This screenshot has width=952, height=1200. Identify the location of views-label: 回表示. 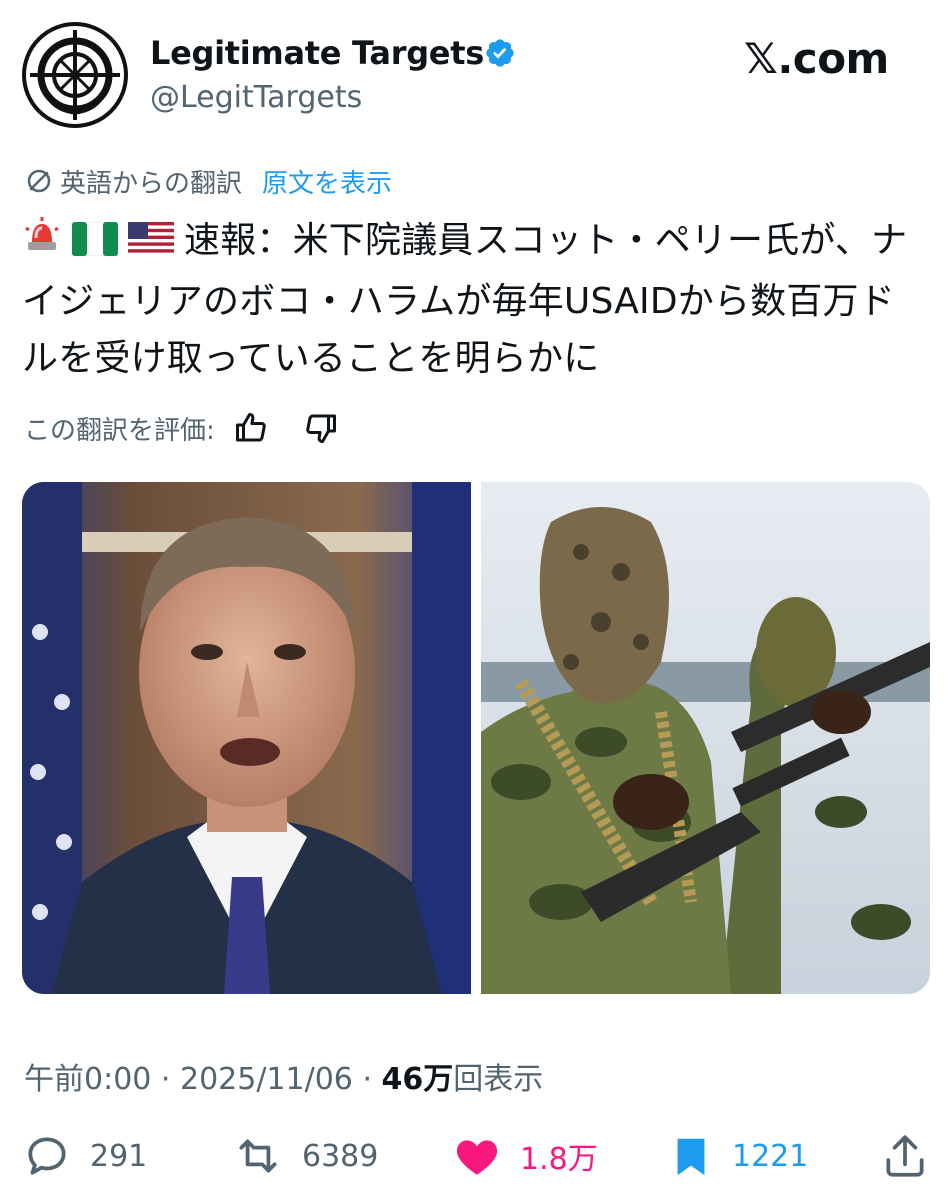
(498, 1079).